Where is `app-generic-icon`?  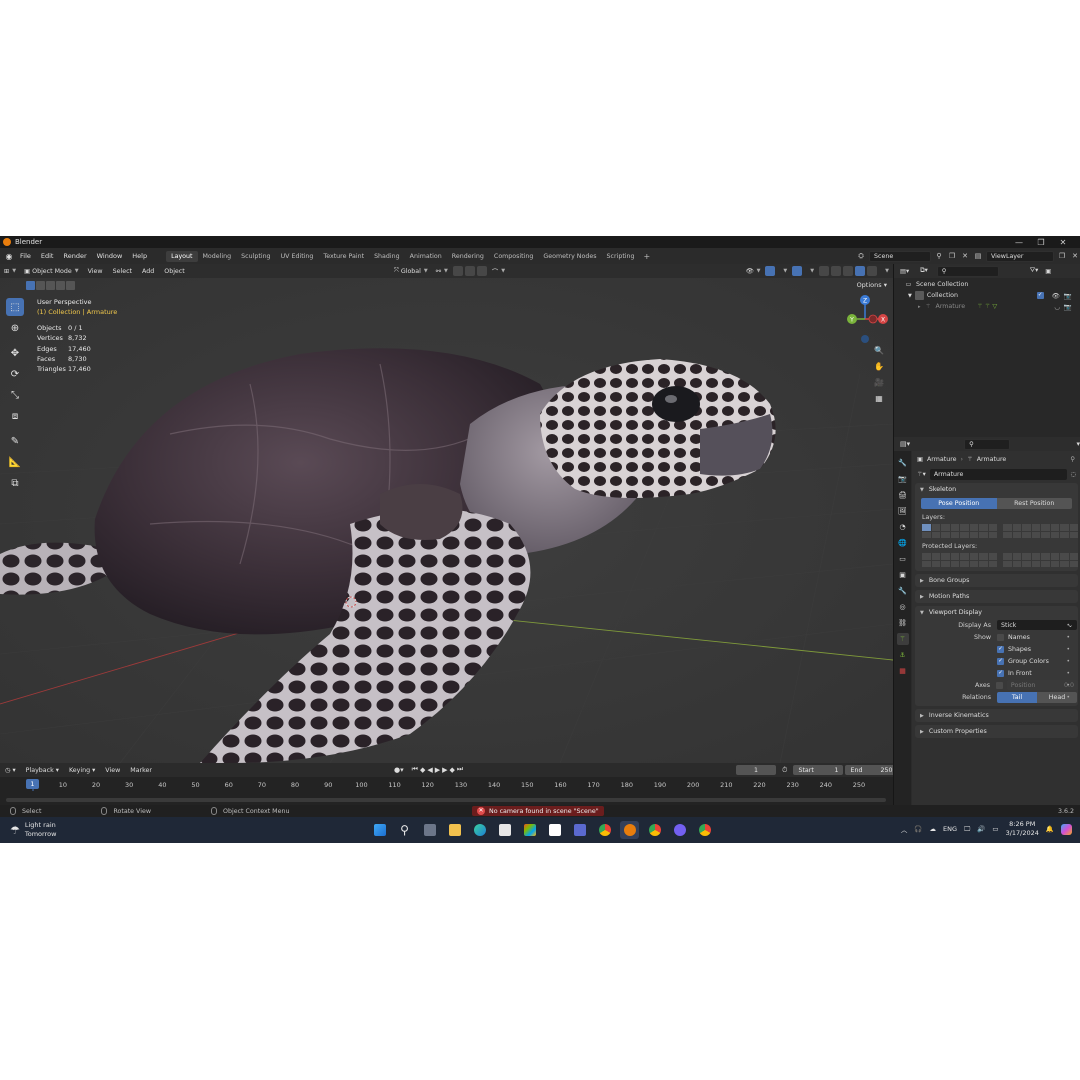 app-generic-icon is located at coordinates (579, 830).